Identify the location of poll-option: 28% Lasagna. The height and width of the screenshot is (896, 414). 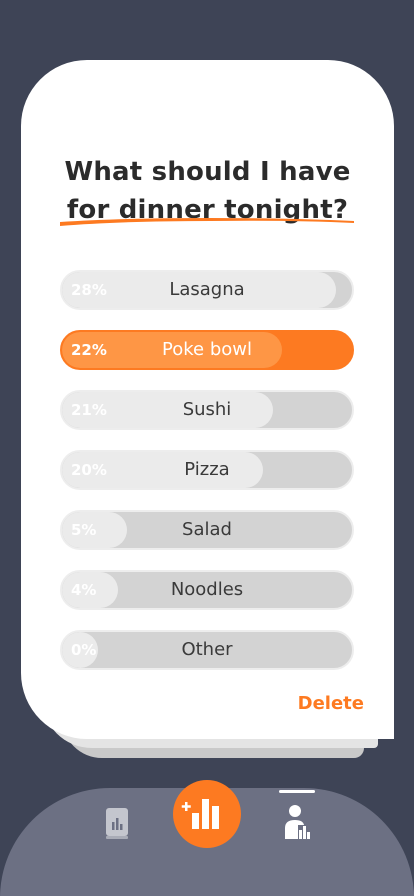
(207, 290).